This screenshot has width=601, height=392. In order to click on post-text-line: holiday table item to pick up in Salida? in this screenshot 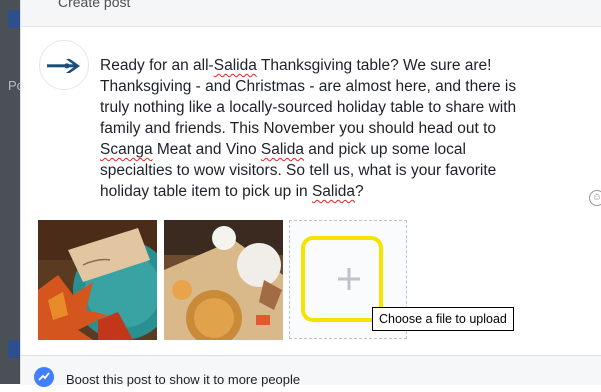, I will do `click(325, 191)`.